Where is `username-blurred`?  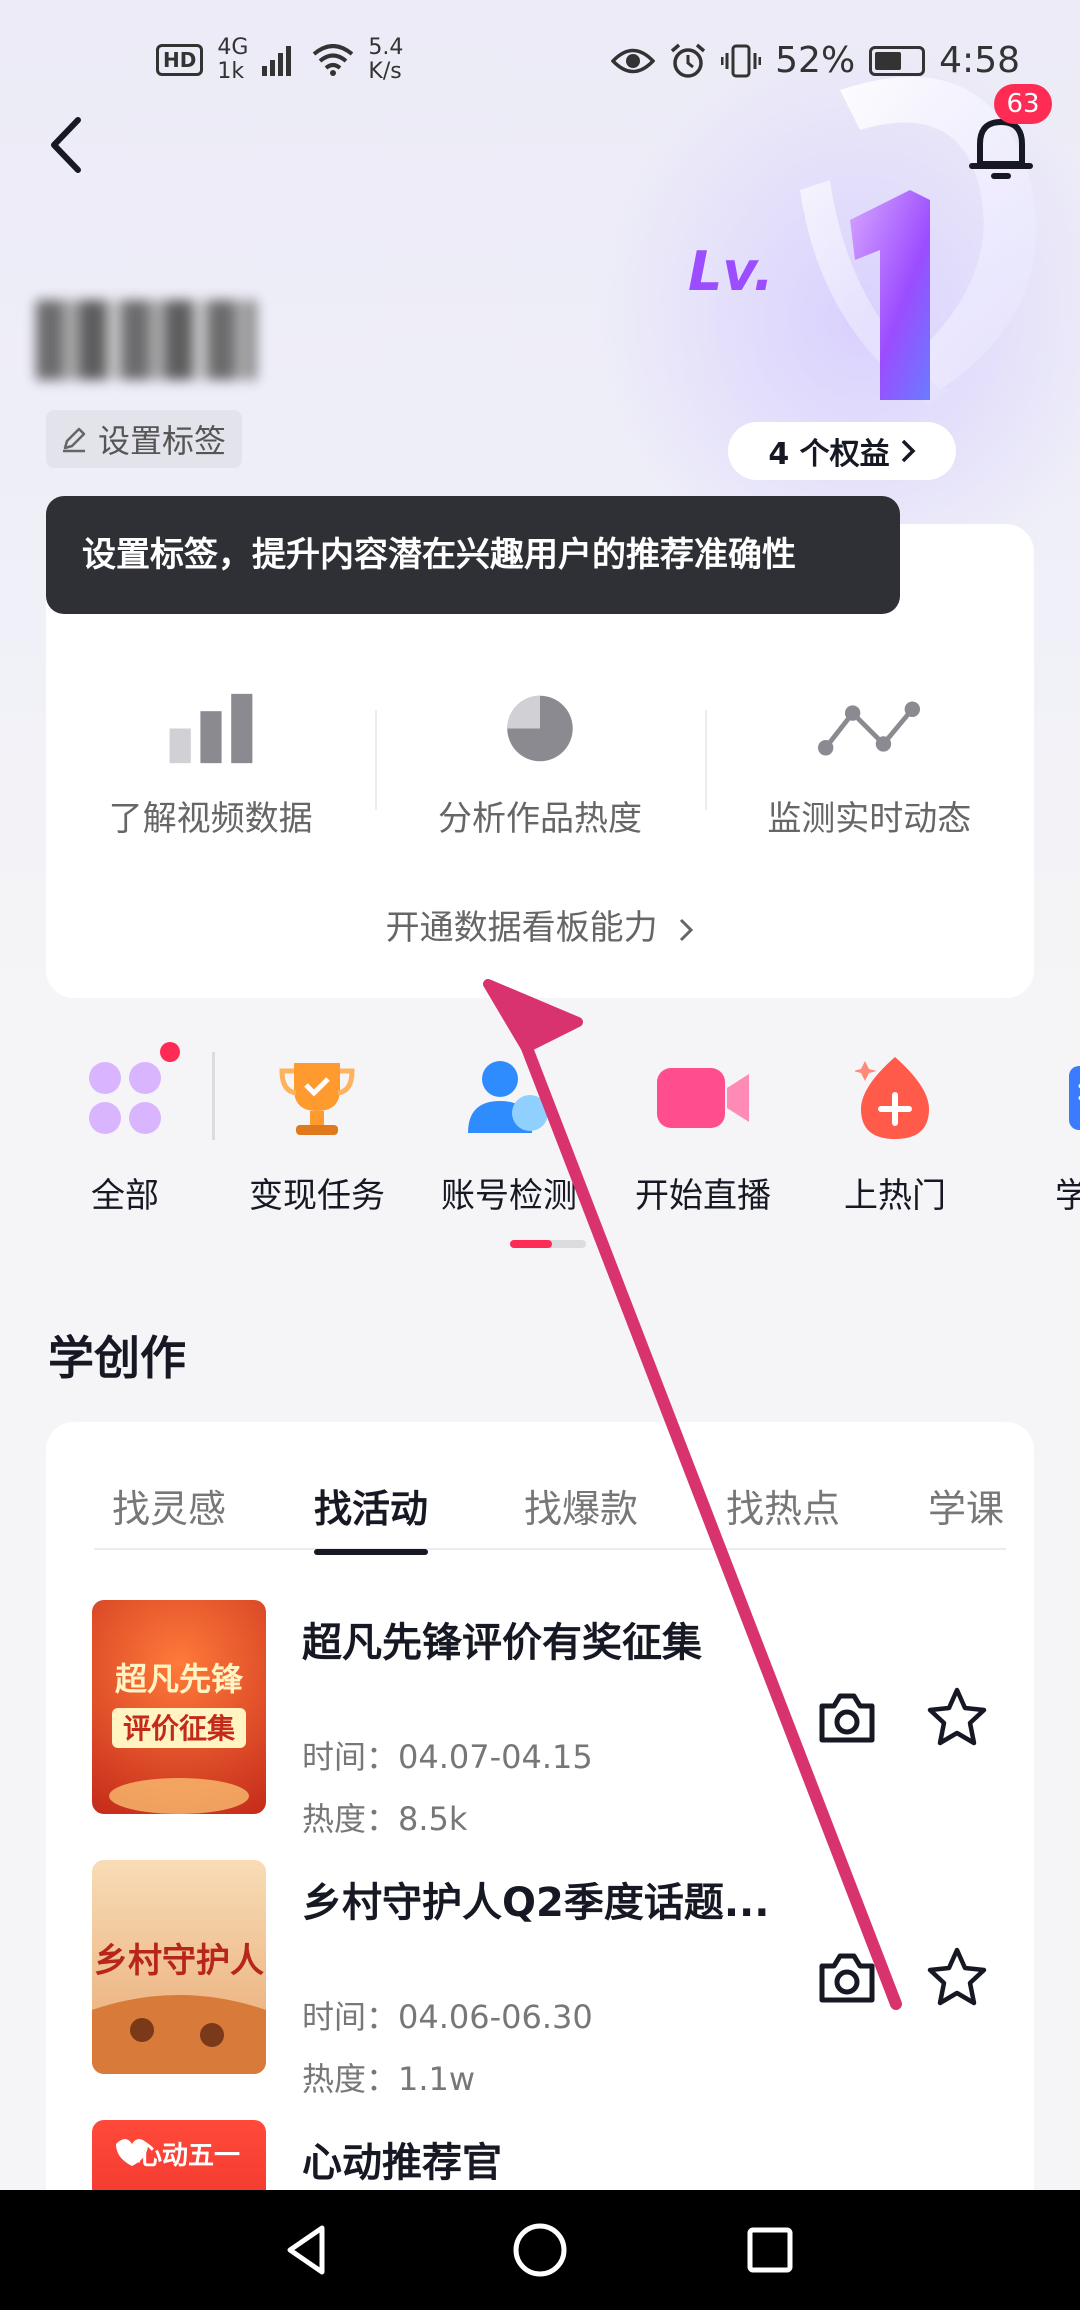 username-blurred is located at coordinates (146, 340).